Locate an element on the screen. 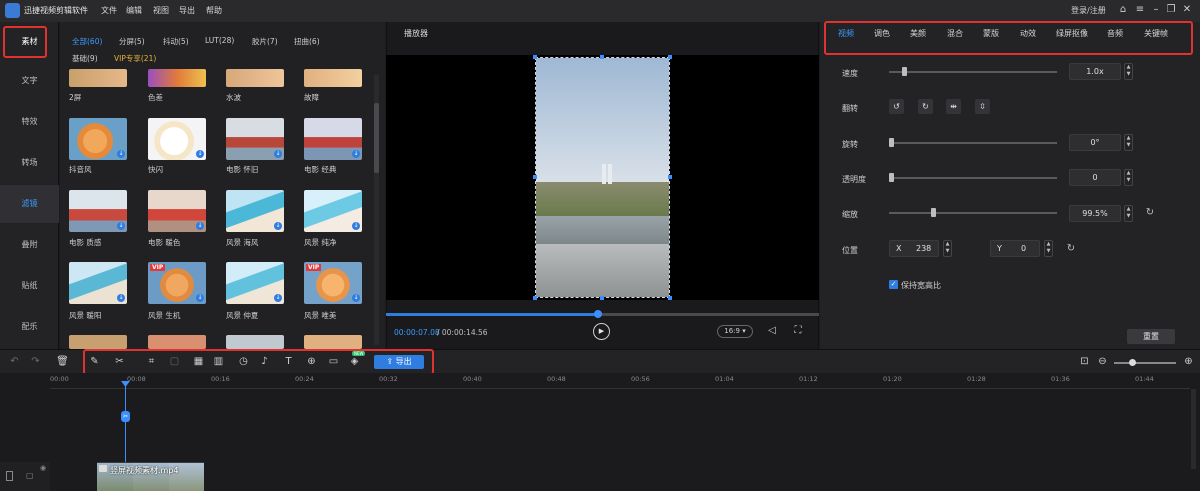 This screenshot has height=491, width=1200. nav-text: 文字 is located at coordinates (29, 81).